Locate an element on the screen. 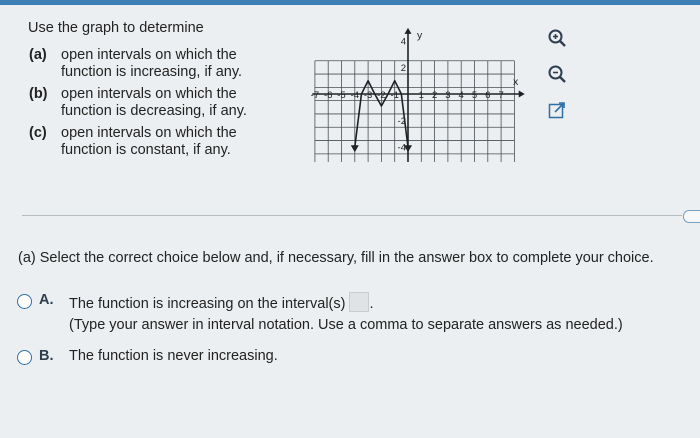 The height and width of the screenshot is (438, 700). x-tick-label: -4 is located at coordinates (355, 95).